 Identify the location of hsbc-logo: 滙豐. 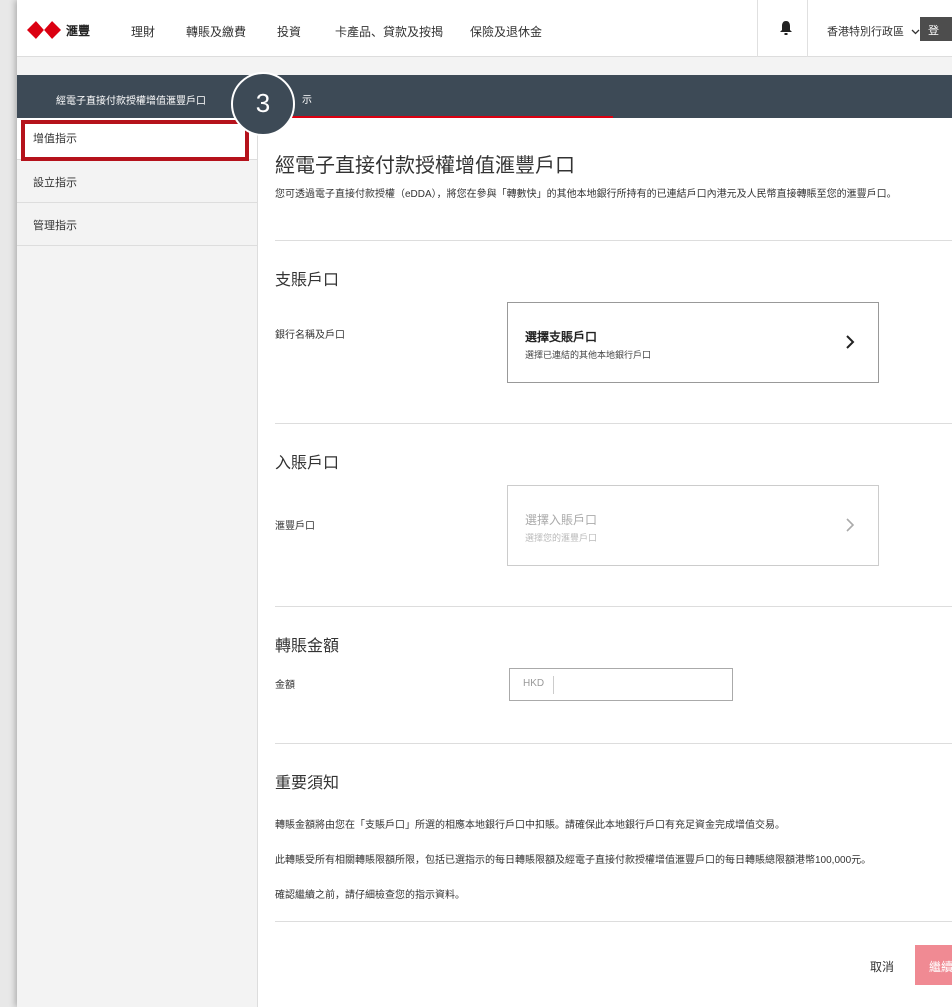
(58, 30).